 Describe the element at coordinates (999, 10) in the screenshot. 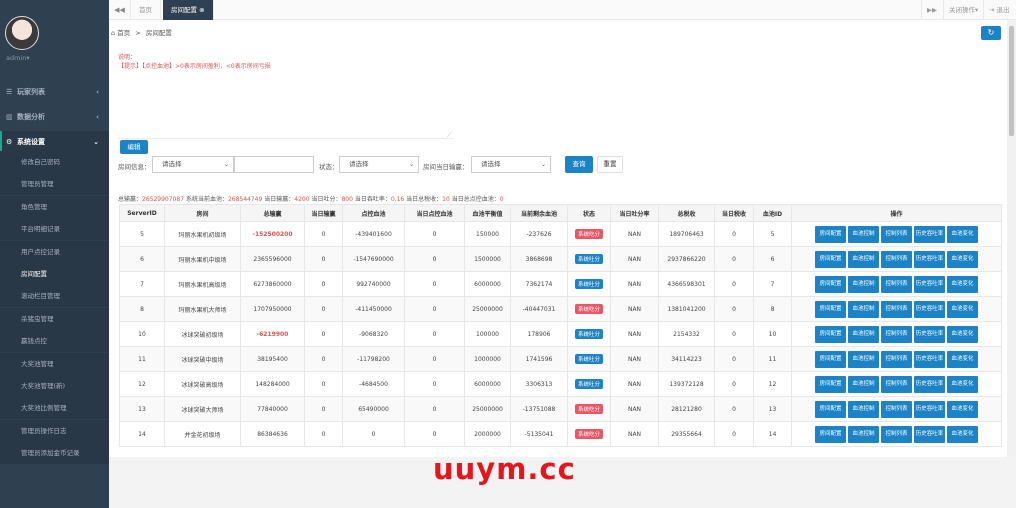

I see `logout-button: ⇥ 退出` at that location.